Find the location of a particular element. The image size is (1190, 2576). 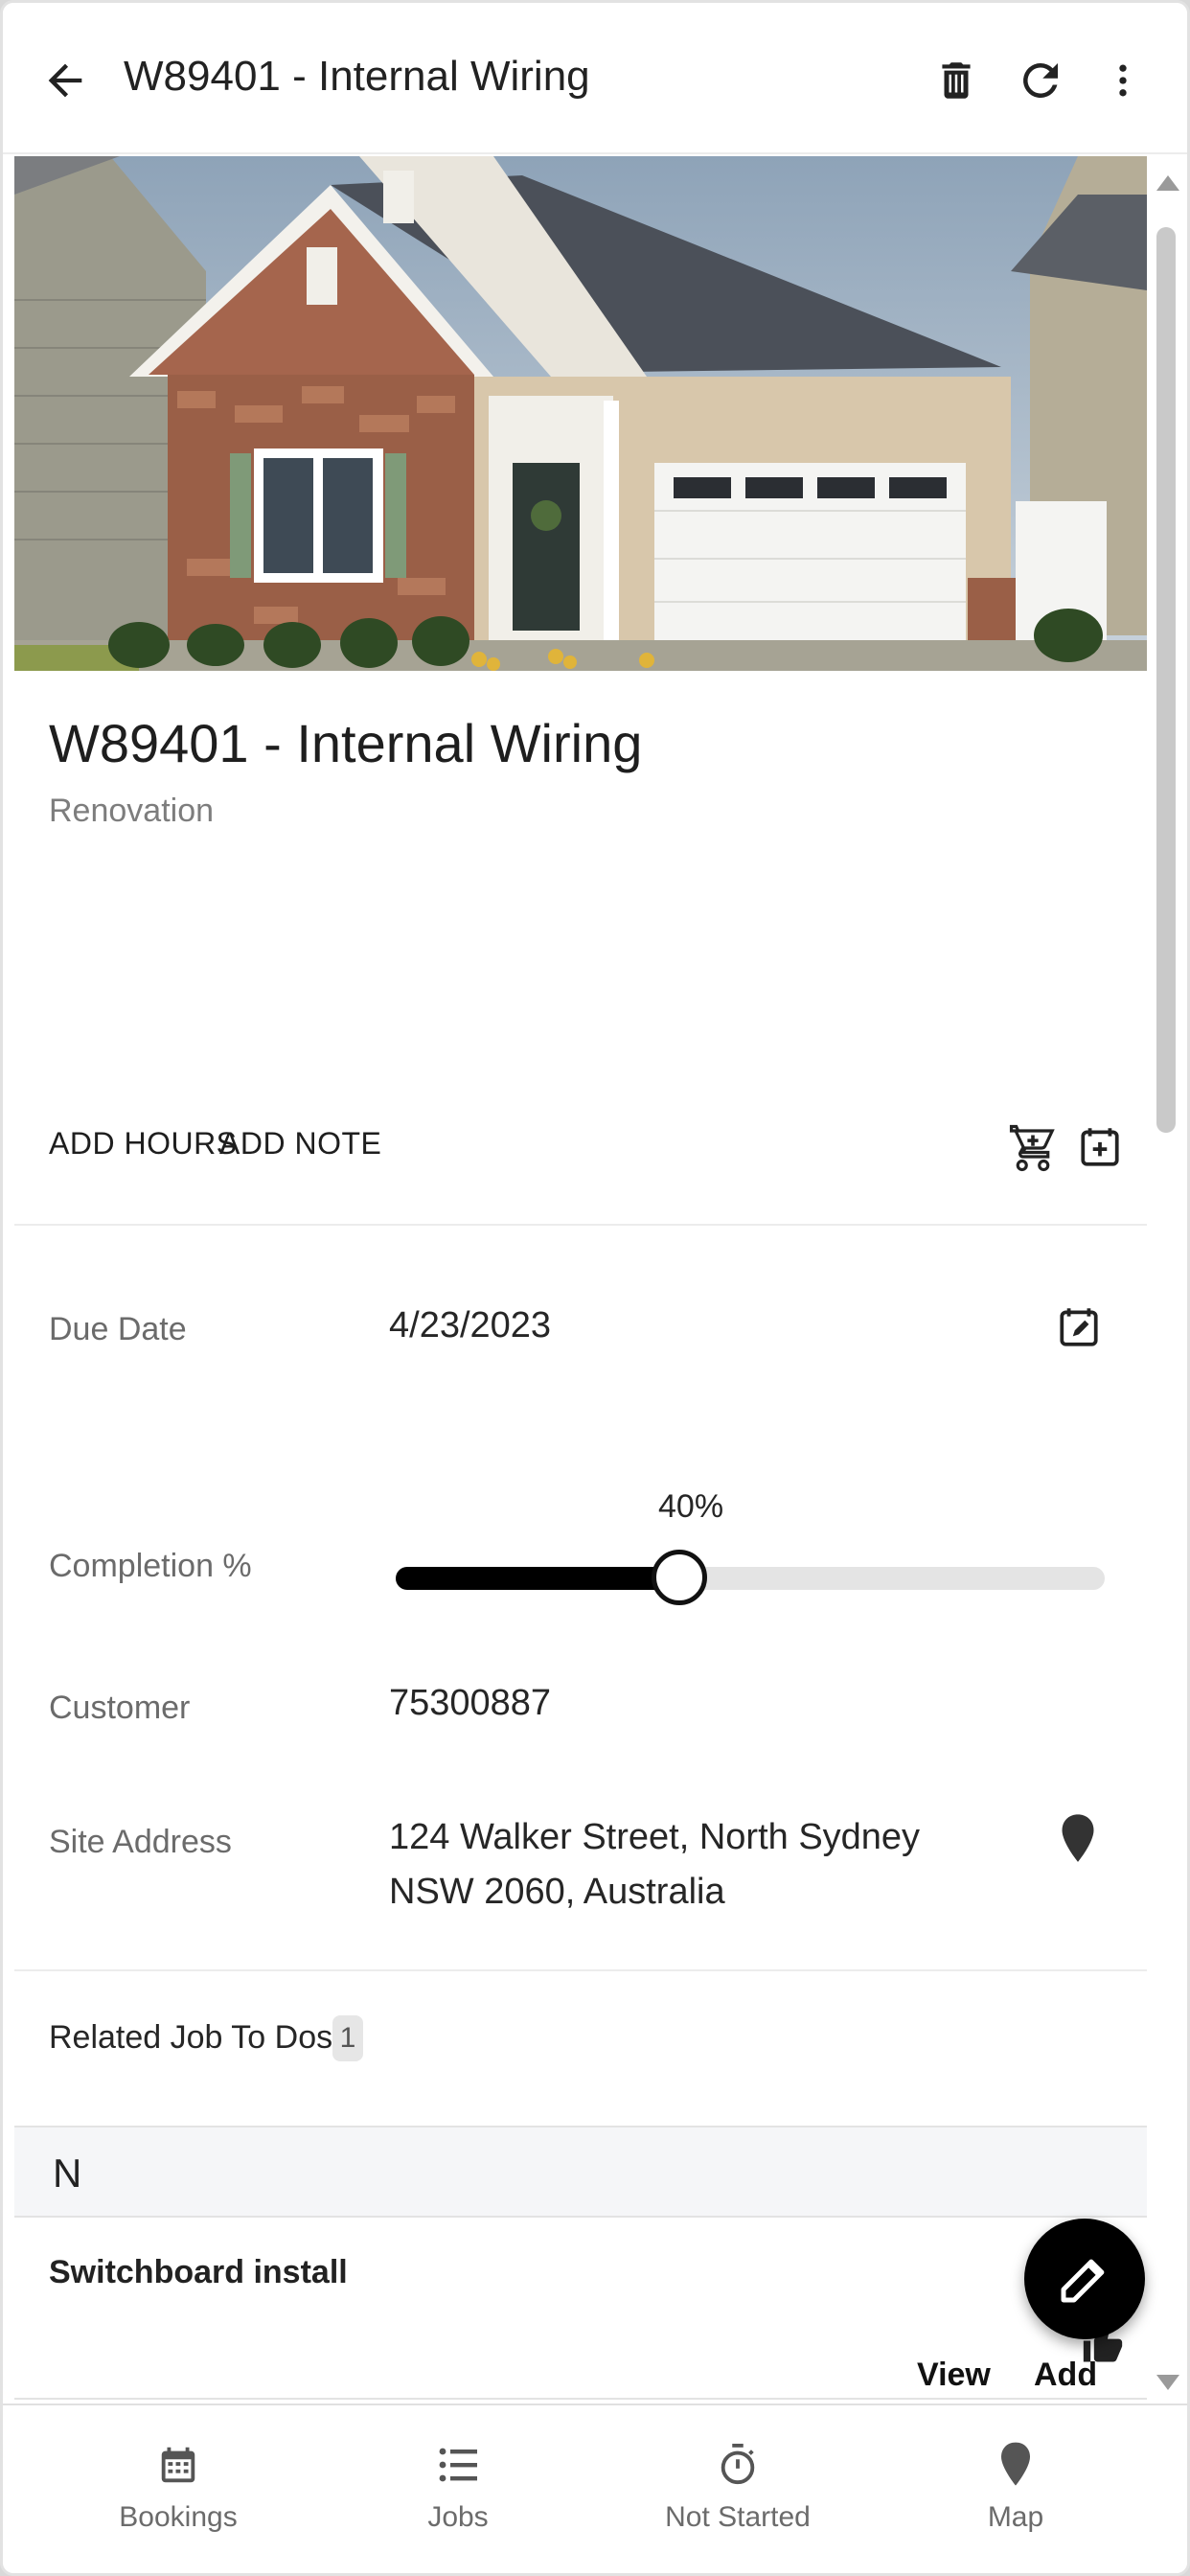

refresh-icon is located at coordinates (1040, 80).